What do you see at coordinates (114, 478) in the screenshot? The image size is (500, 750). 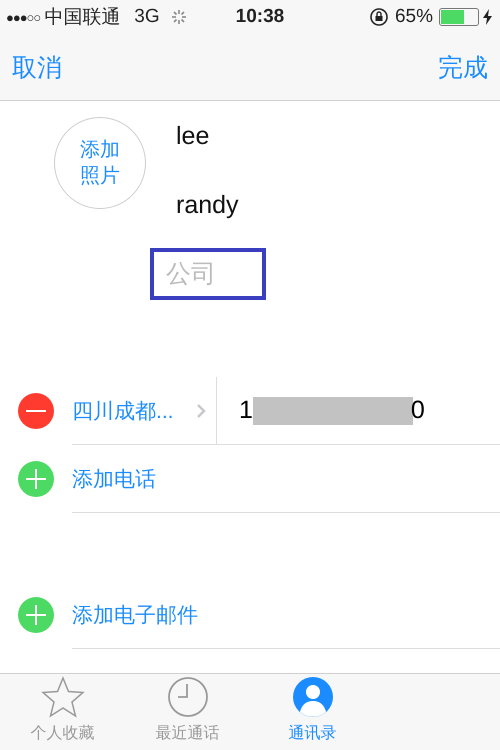 I see `add-phone-button: 添加电话` at bounding box center [114, 478].